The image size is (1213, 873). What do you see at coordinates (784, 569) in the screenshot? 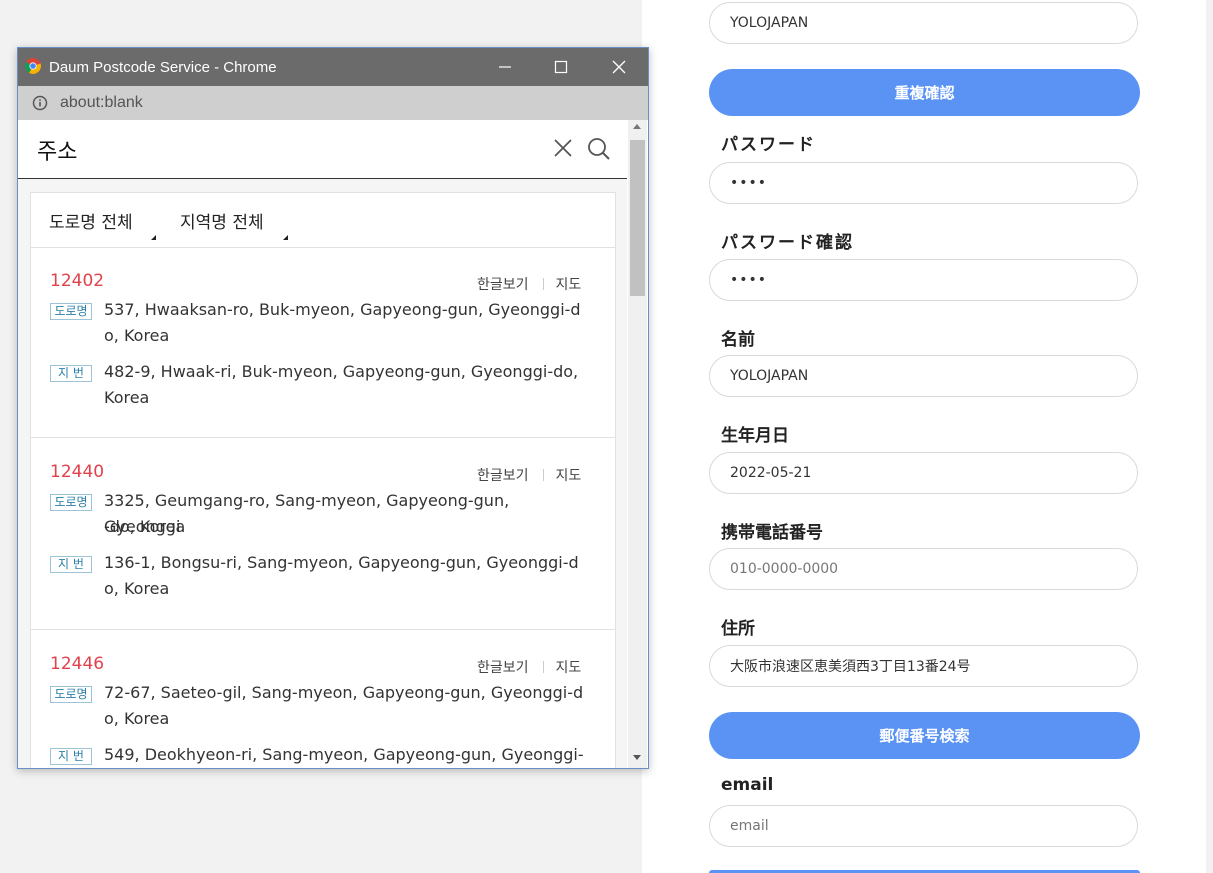
I see `phone-placeholder: 010-0000-0000` at bounding box center [784, 569].